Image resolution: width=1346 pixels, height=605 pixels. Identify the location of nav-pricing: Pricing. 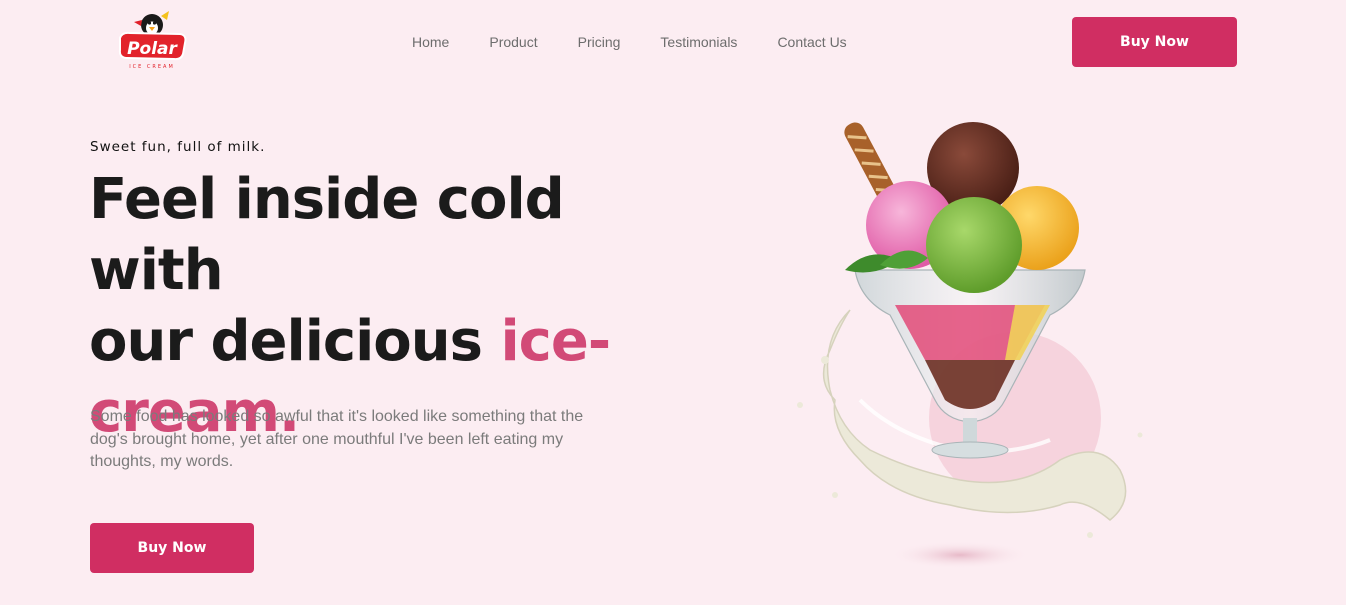
(599, 43).